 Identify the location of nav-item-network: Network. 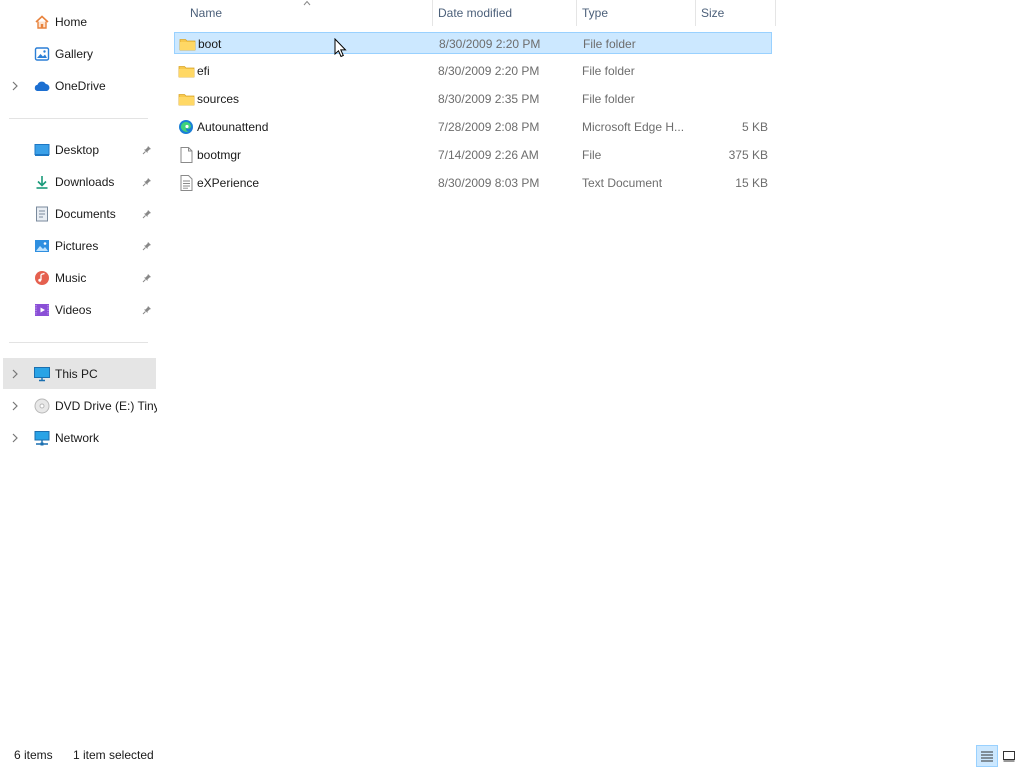
(78, 438).